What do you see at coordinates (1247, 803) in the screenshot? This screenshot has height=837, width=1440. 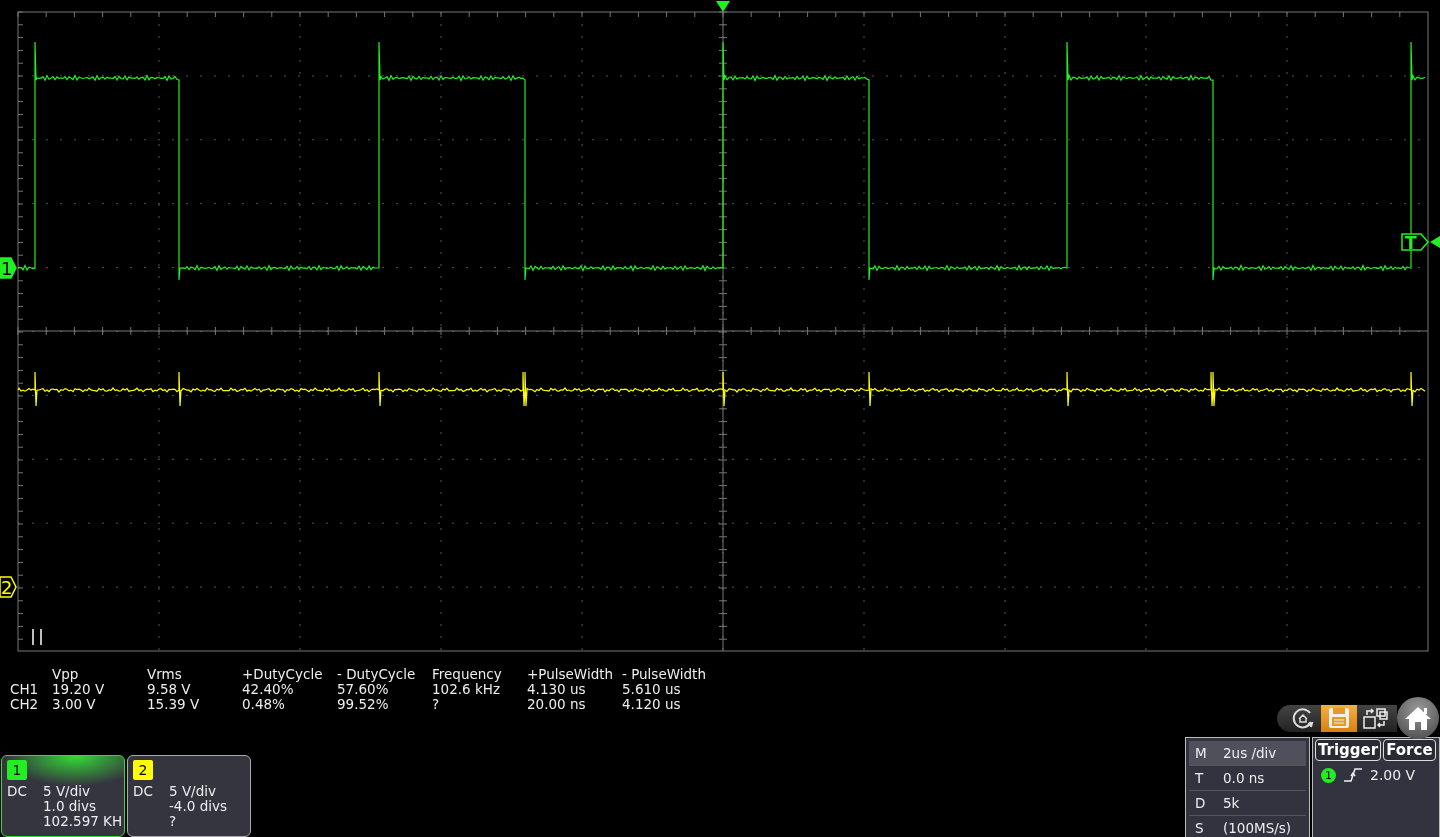 I see `timebase-row: D 5k` at bounding box center [1247, 803].